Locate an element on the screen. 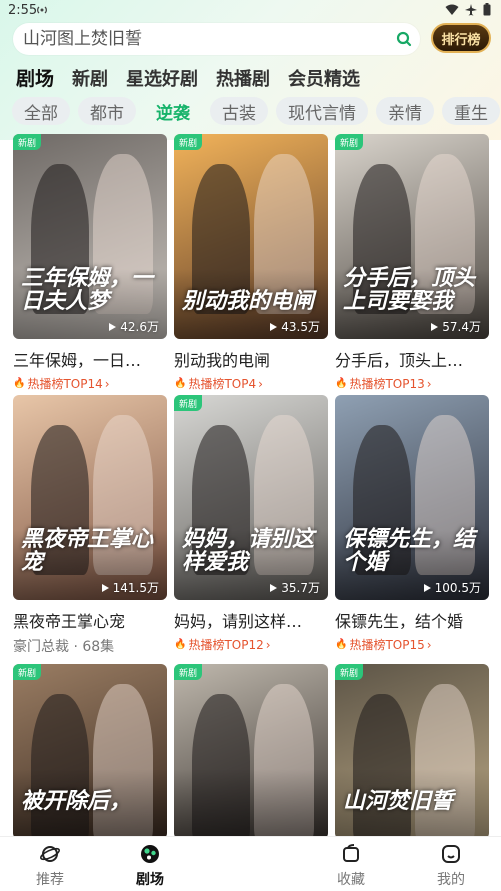  view-count: 100.5万 is located at coordinates (451, 587).